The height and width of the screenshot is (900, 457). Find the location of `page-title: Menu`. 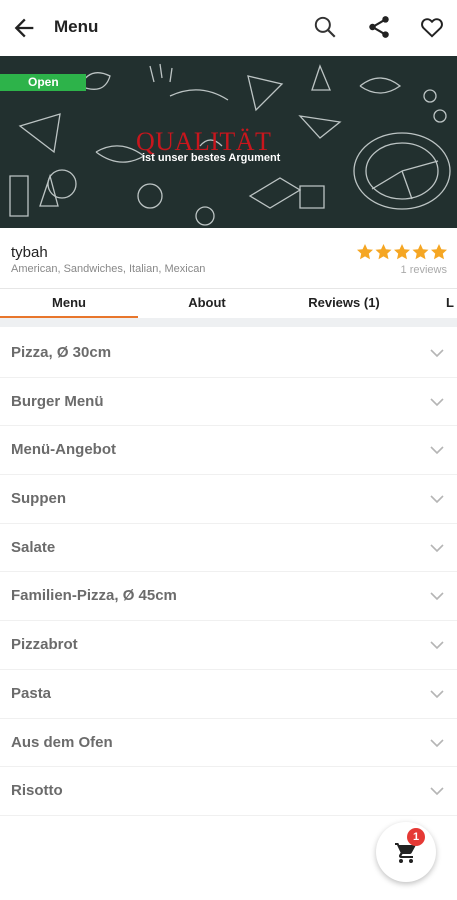

page-title: Menu is located at coordinates (76, 26).